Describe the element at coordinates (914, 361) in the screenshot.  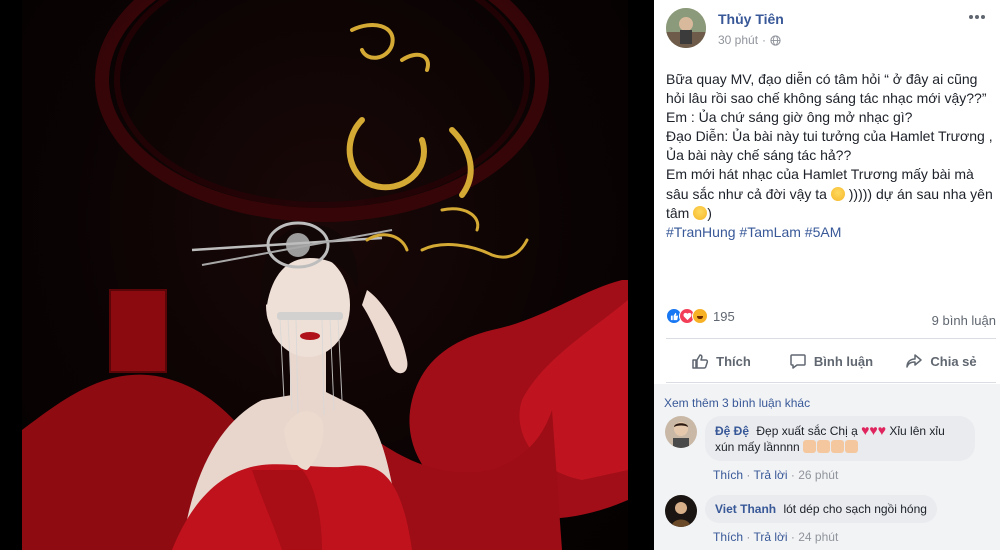
I see `share-icon` at that location.